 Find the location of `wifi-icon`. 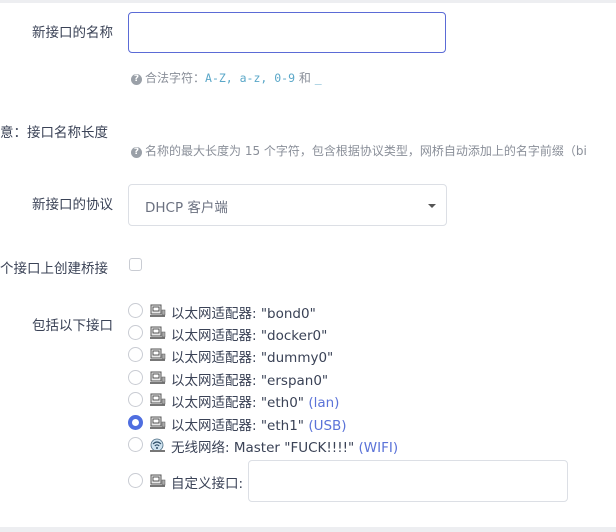

wifi-icon is located at coordinates (157, 445).